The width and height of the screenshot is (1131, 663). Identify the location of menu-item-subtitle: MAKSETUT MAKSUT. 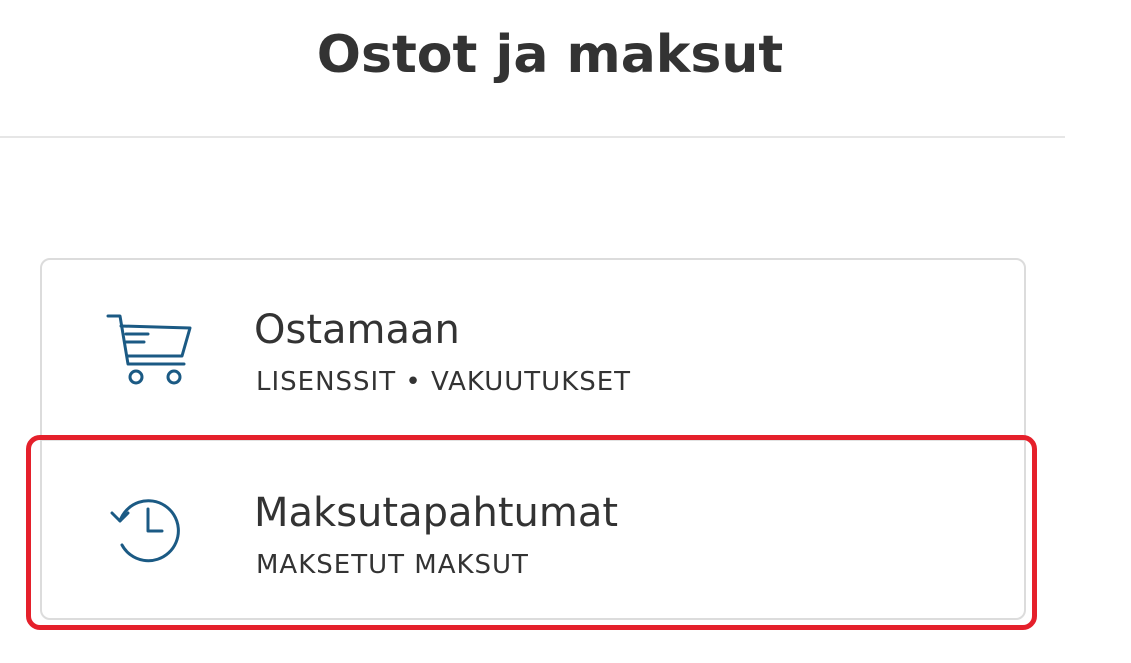
(392, 565).